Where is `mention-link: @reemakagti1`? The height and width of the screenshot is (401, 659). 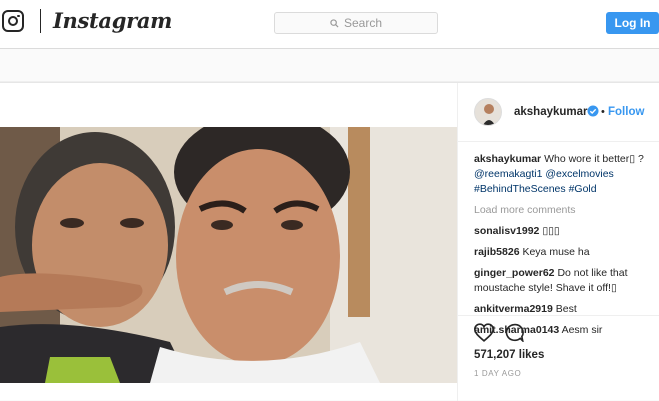 mention-link: @reemakagti1 is located at coordinates (508, 174).